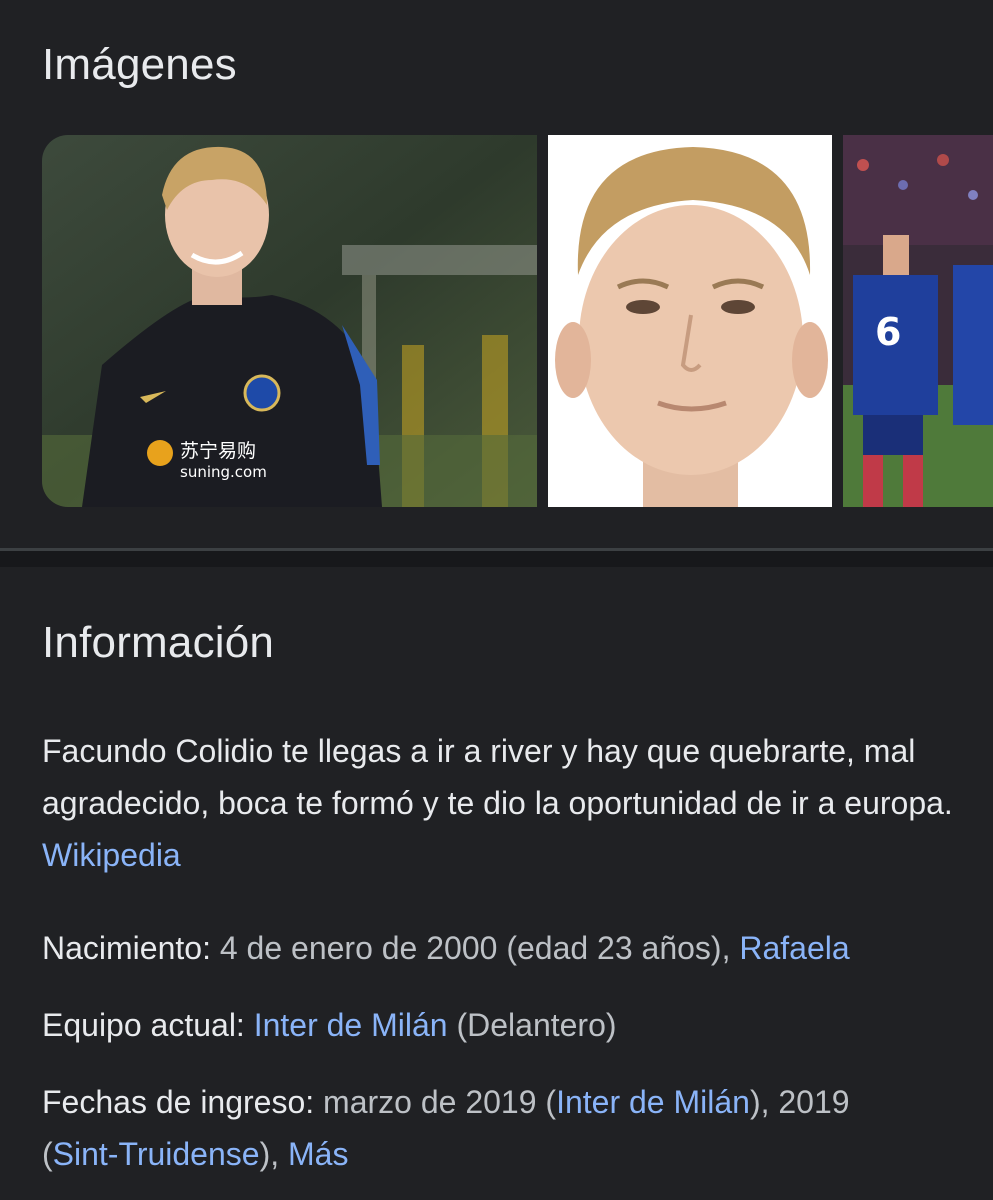 The height and width of the screenshot is (1200, 993). I want to click on dates-value-1: marzo de 2019 (, so click(440, 1102).